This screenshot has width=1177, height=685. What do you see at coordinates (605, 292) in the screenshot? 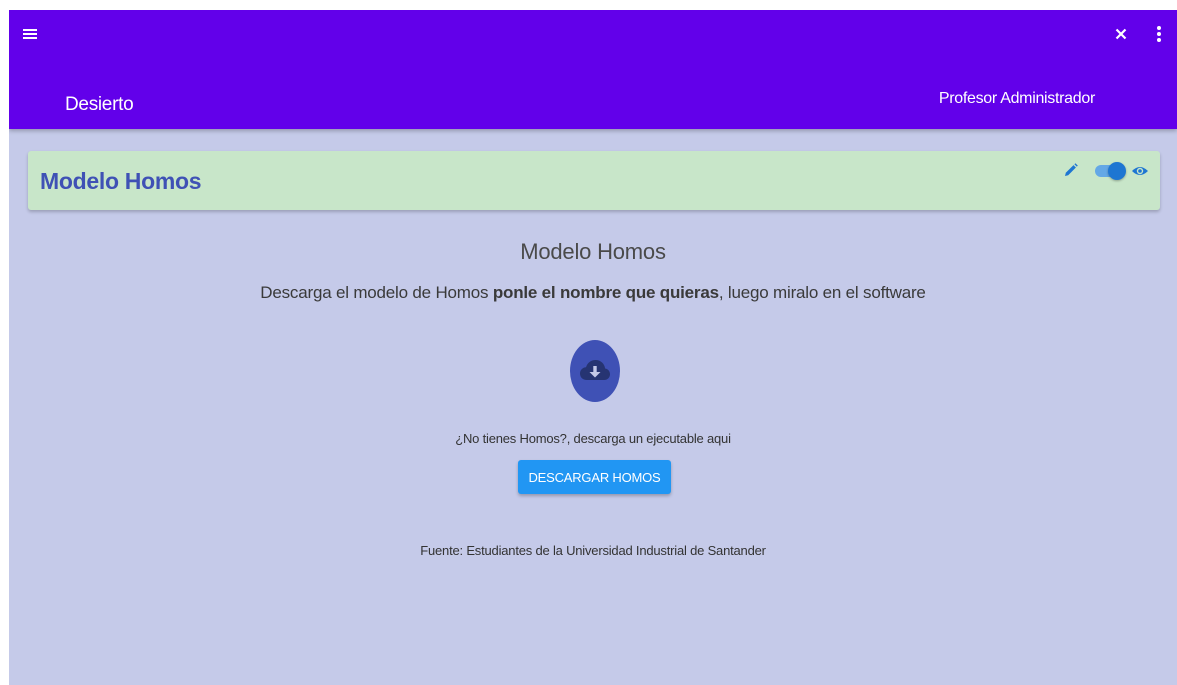
I see `description-bold-text: ponle el nombre que quieras` at bounding box center [605, 292].